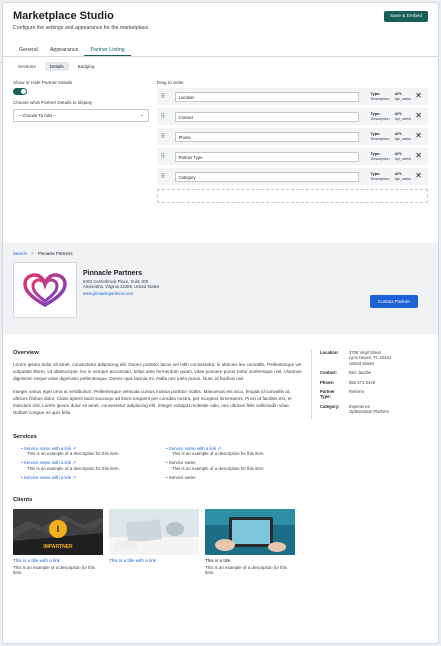  What do you see at coordinates (20, 253) in the screenshot?
I see `breadcrumb-search-link: Search` at bounding box center [20, 253].